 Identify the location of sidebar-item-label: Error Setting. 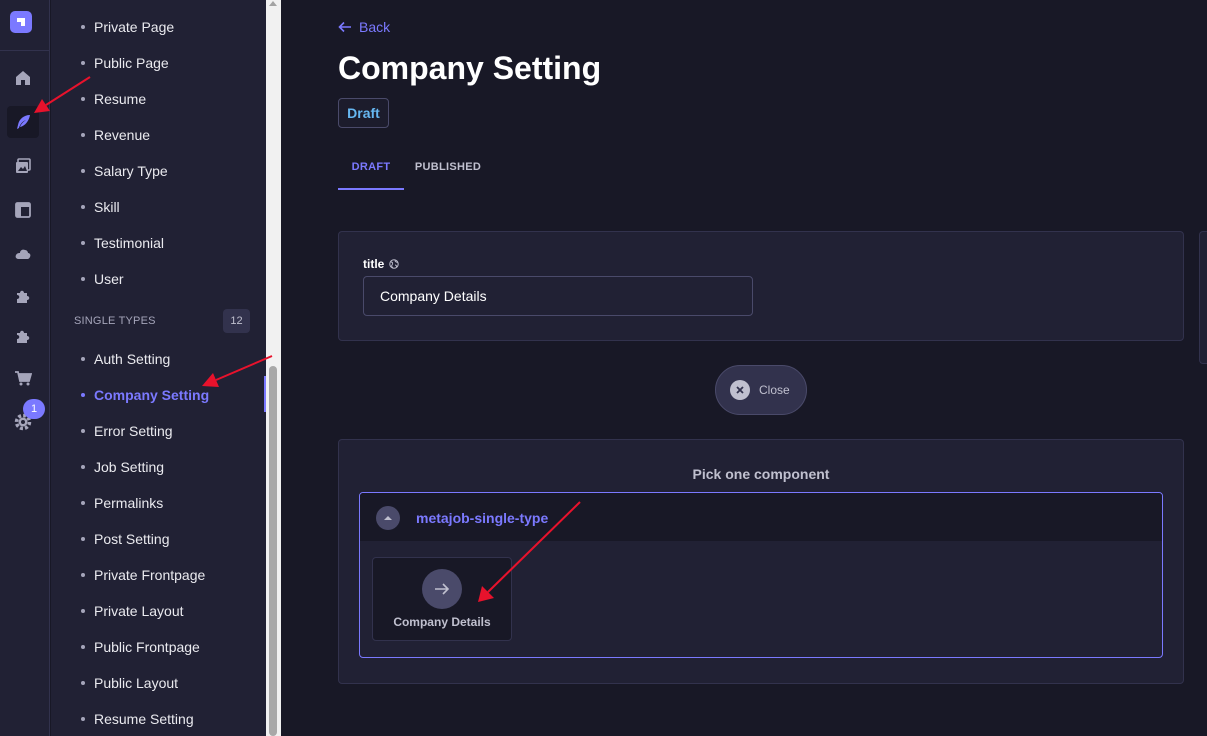
(133, 431).